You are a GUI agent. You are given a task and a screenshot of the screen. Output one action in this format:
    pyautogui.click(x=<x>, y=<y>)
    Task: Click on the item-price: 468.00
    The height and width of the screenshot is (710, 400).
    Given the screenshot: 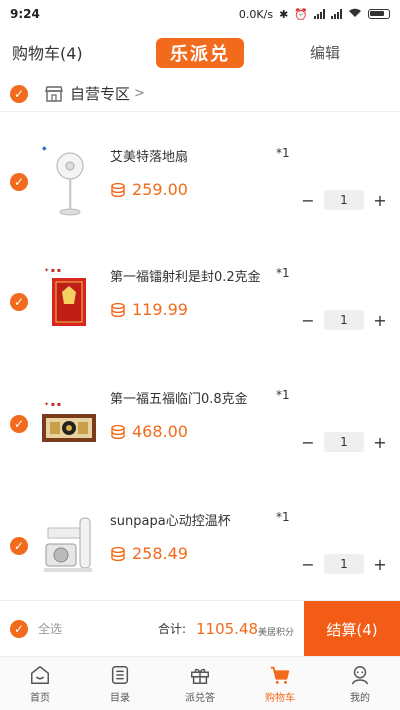 What is the action you would take?
    pyautogui.click(x=149, y=431)
    